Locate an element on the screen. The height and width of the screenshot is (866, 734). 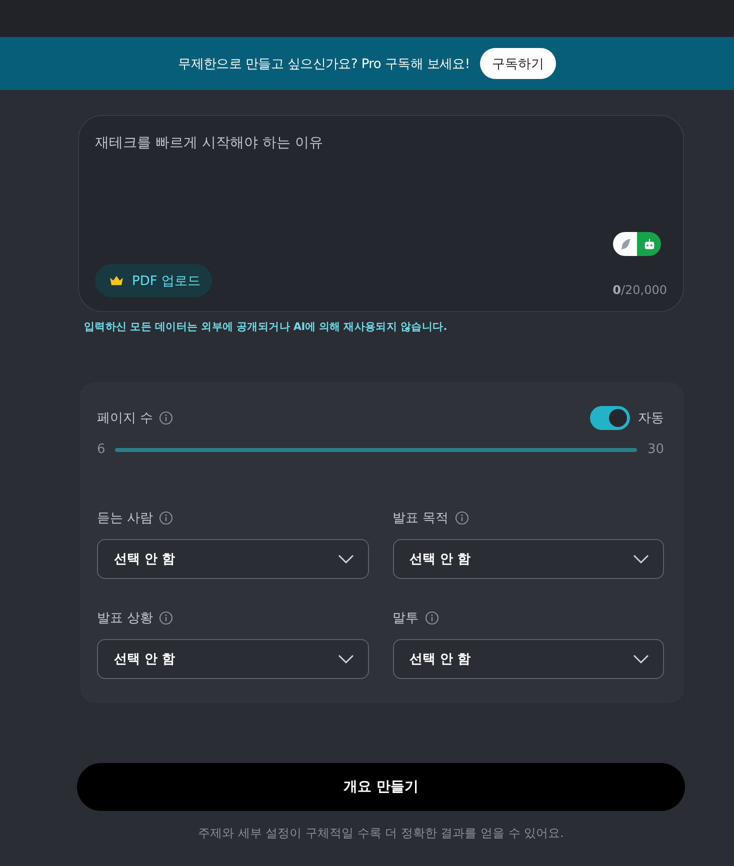
robot-icon is located at coordinates (649, 244).